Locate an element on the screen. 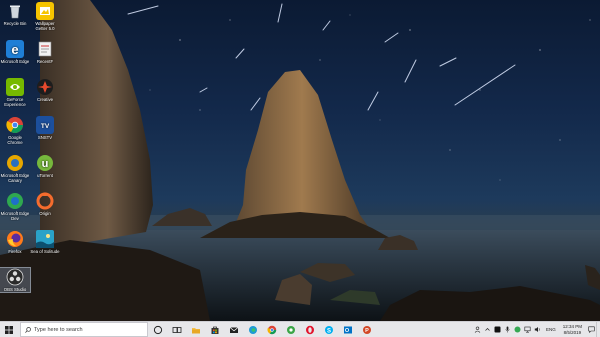 Image resolution: width=600 pixels, height=337 pixels. taskbar: S O P ENG 12:34 PM 8/5/2019 is located at coordinates (300, 329).